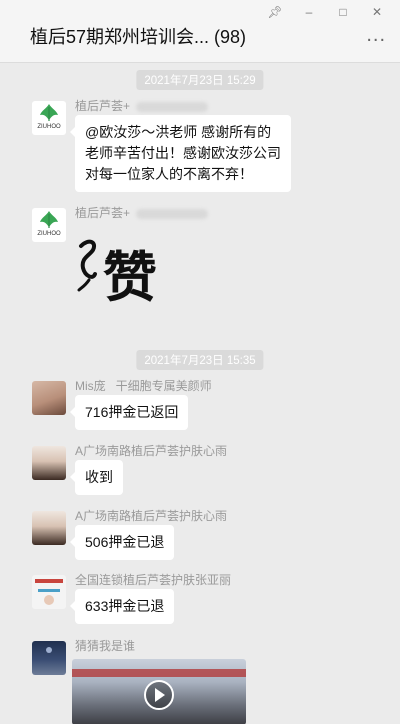  Describe the element at coordinates (200, 80) in the screenshot. I see `timestamp: 2021年7月23日 15:29` at that location.